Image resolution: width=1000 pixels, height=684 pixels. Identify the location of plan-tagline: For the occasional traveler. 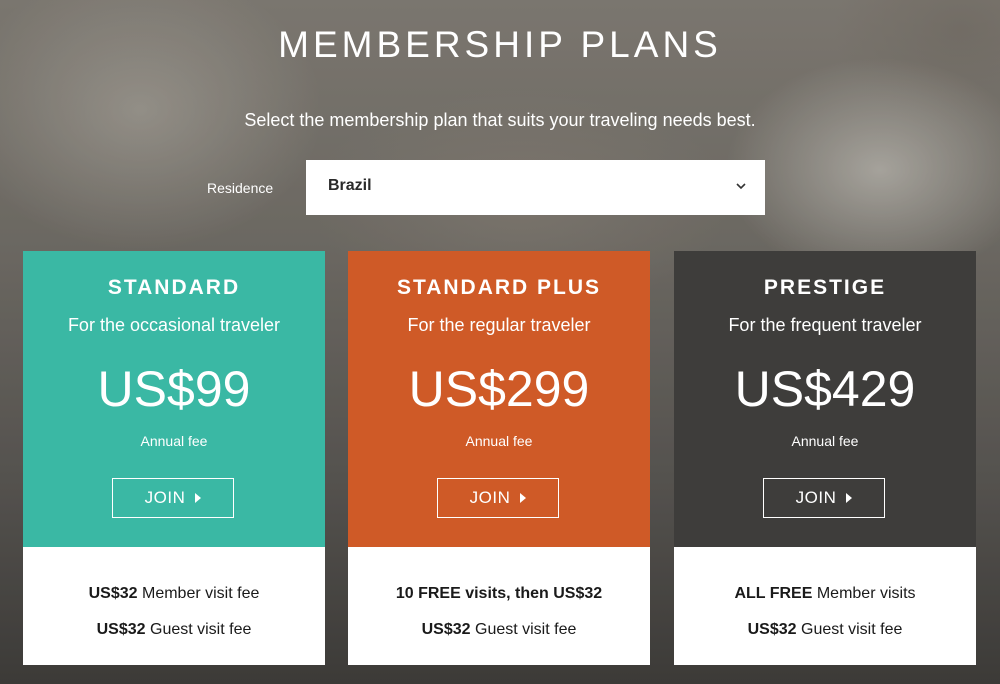
(174, 325).